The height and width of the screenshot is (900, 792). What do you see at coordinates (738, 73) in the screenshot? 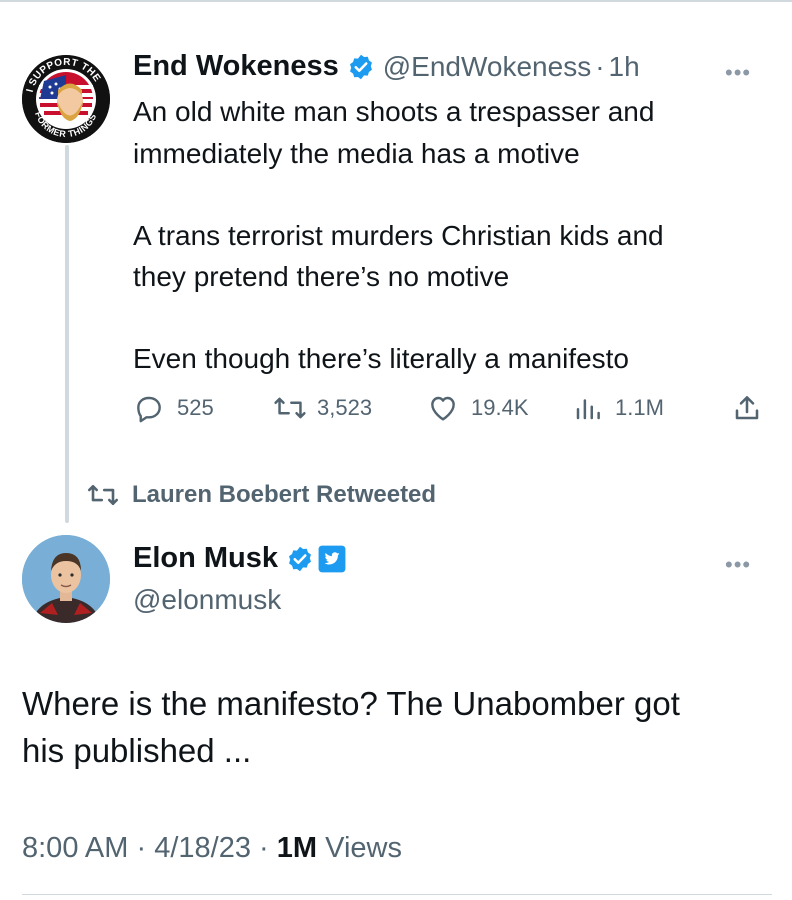
I see `tweet1-more-icon: •••` at bounding box center [738, 73].